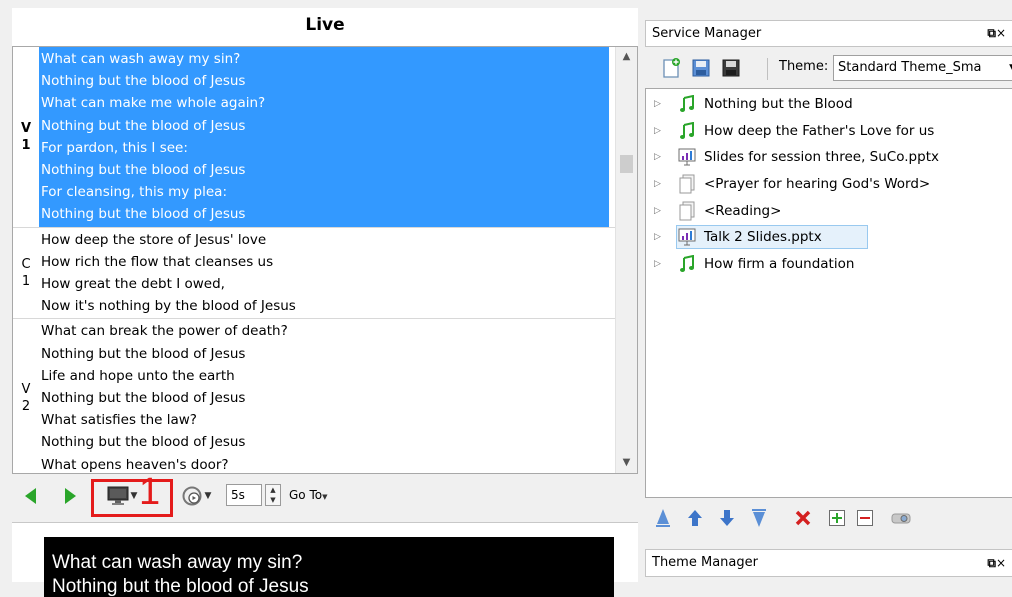 This screenshot has width=1012, height=597. I want to click on new-file-icon, so click(671, 68).